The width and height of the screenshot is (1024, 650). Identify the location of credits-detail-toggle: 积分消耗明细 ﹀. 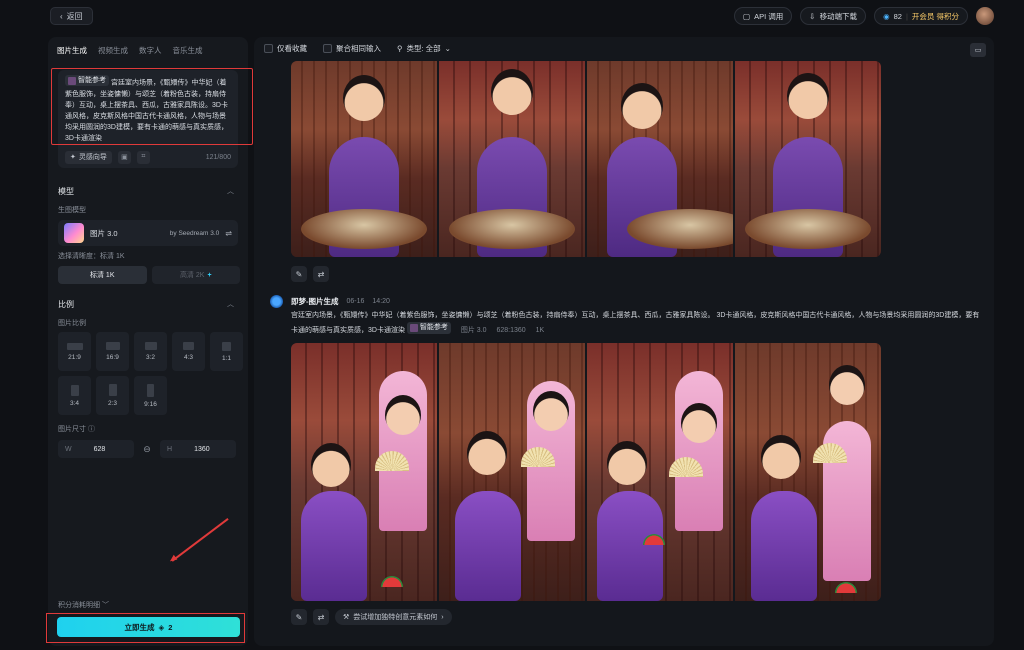
(83, 605).